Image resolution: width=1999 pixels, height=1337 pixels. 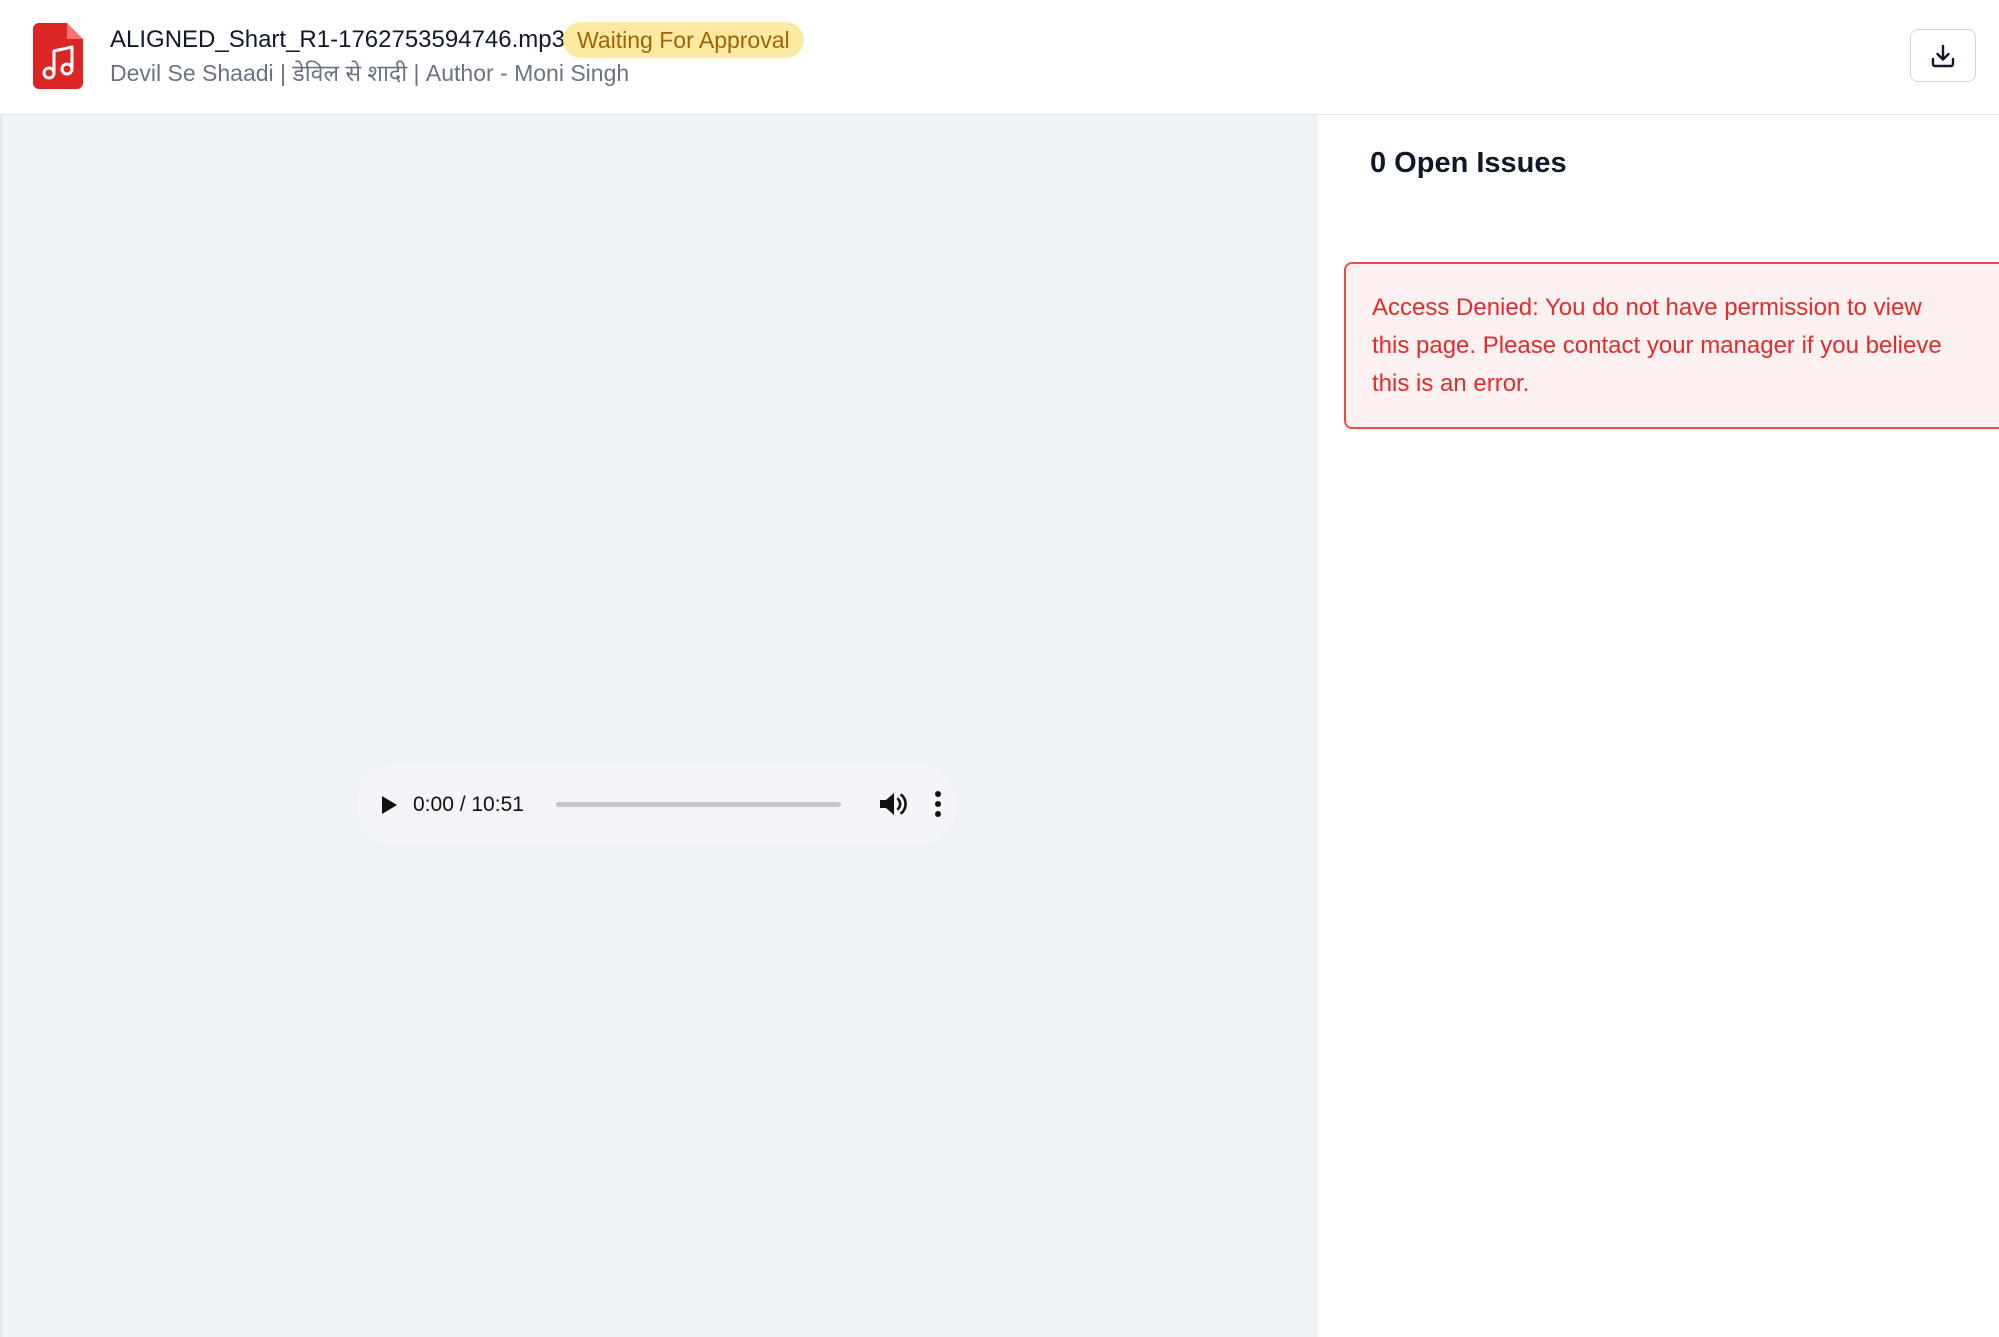 I want to click on volume-icon, so click(x=893, y=804).